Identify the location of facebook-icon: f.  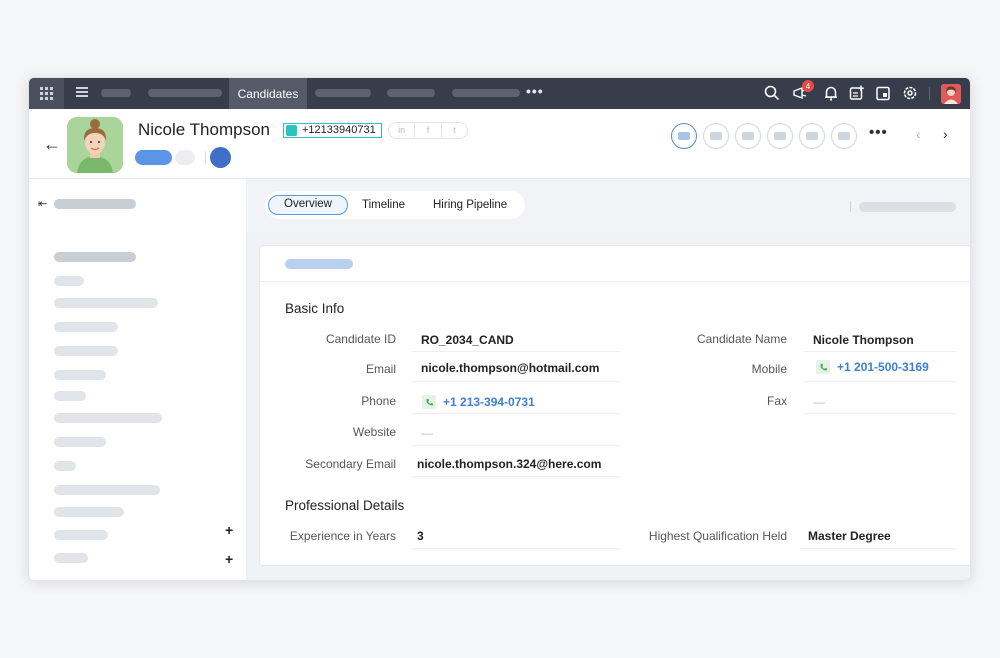
(428, 130).